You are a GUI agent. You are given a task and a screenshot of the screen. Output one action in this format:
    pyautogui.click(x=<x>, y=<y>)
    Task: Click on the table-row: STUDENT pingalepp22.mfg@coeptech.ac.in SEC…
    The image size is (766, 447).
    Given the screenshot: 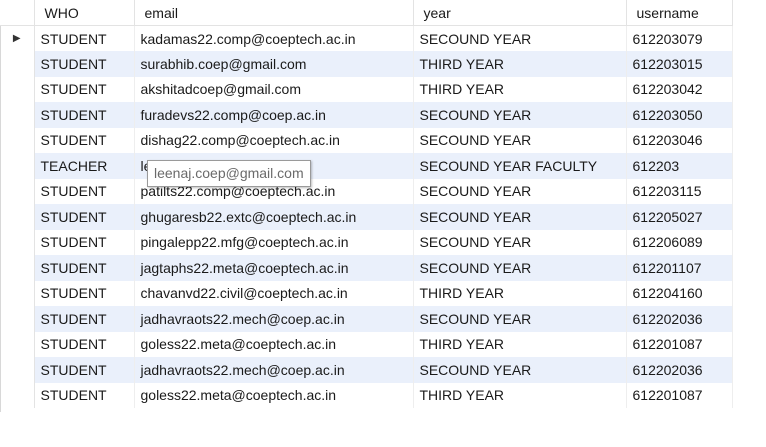 What is the action you would take?
    pyautogui.click(x=366, y=242)
    